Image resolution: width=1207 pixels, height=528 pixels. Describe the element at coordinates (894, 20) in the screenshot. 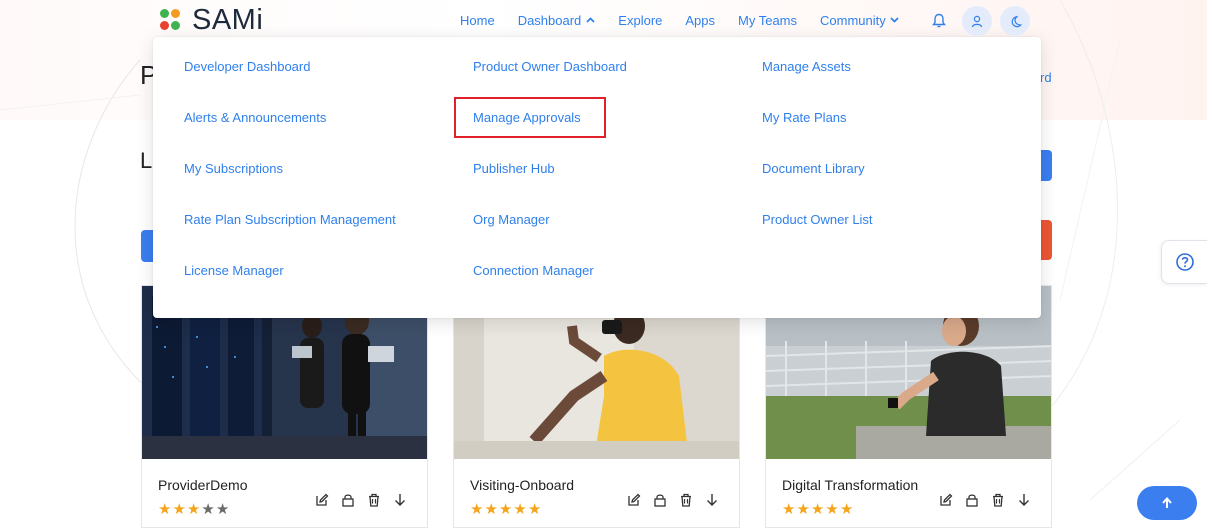

I see `chevron-down-icon` at that location.